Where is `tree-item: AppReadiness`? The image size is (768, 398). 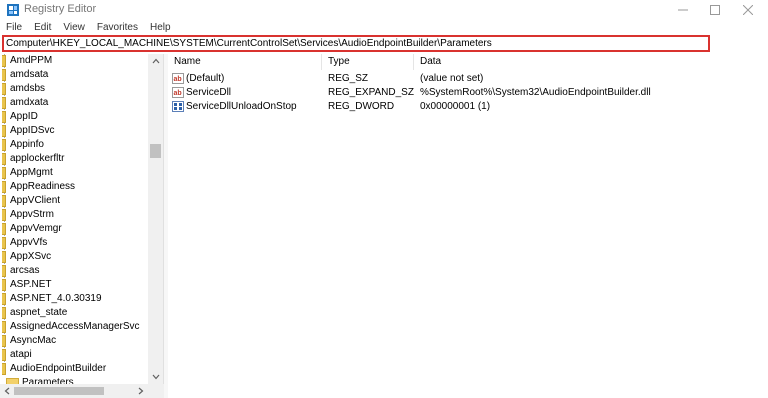
tree-item: AppReadiness is located at coordinates (74, 187).